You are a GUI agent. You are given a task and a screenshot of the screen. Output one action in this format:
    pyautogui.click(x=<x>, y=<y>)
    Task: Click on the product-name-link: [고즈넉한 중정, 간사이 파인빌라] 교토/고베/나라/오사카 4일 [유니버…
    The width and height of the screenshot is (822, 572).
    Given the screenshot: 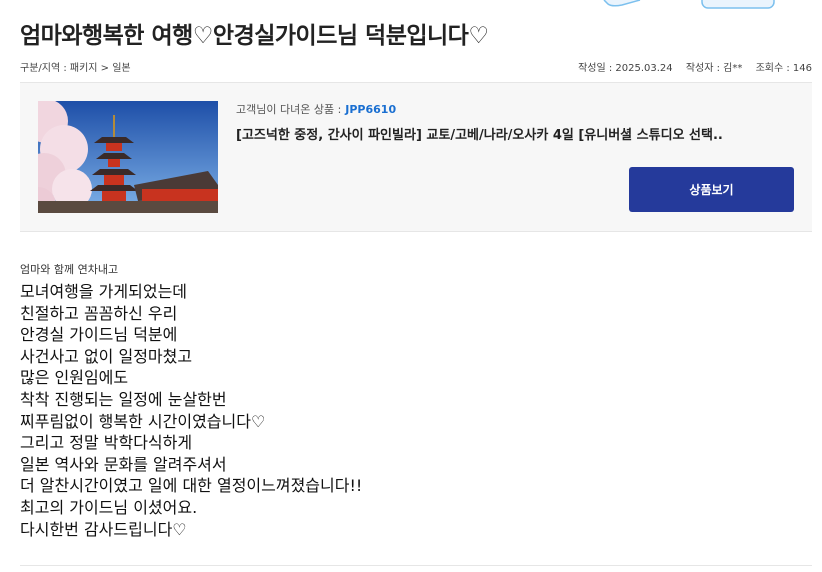 What is the action you would take?
    pyautogui.click(x=516, y=133)
    